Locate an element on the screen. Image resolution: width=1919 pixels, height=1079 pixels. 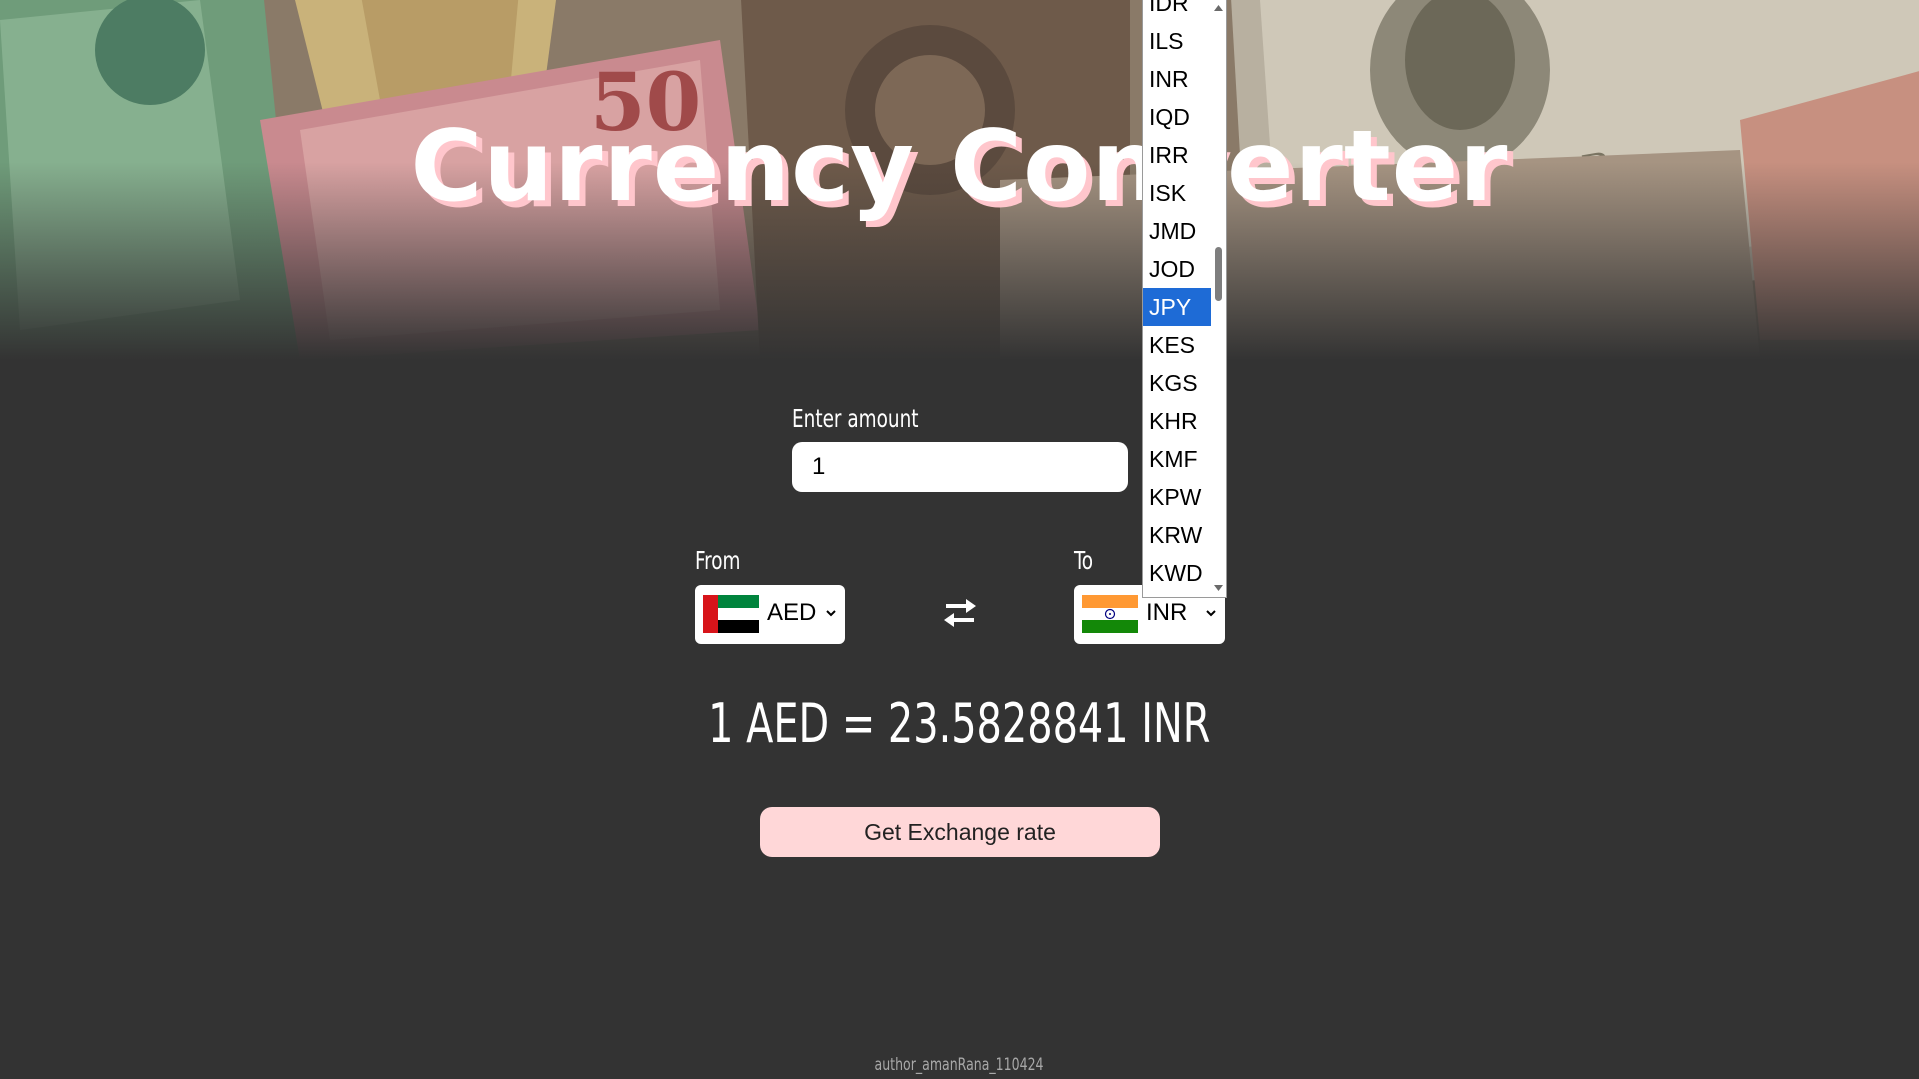
author-text: author_amanRana_110424 is located at coordinates (959, 1065).